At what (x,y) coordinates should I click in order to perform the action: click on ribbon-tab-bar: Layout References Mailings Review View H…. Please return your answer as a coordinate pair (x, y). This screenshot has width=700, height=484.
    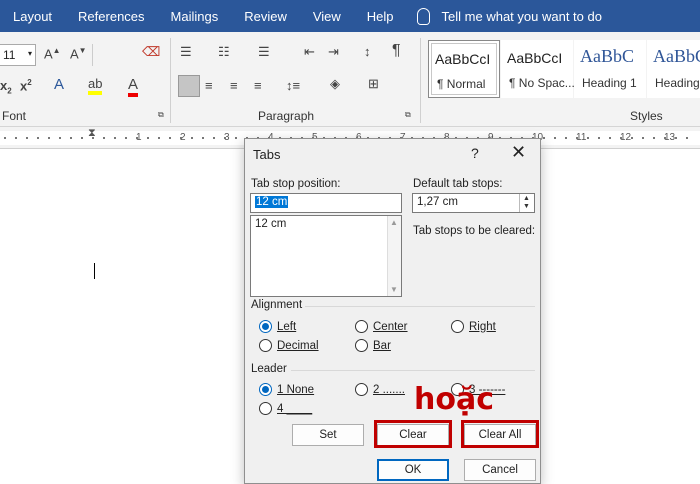
    Looking at the image, I should click on (350, 16).